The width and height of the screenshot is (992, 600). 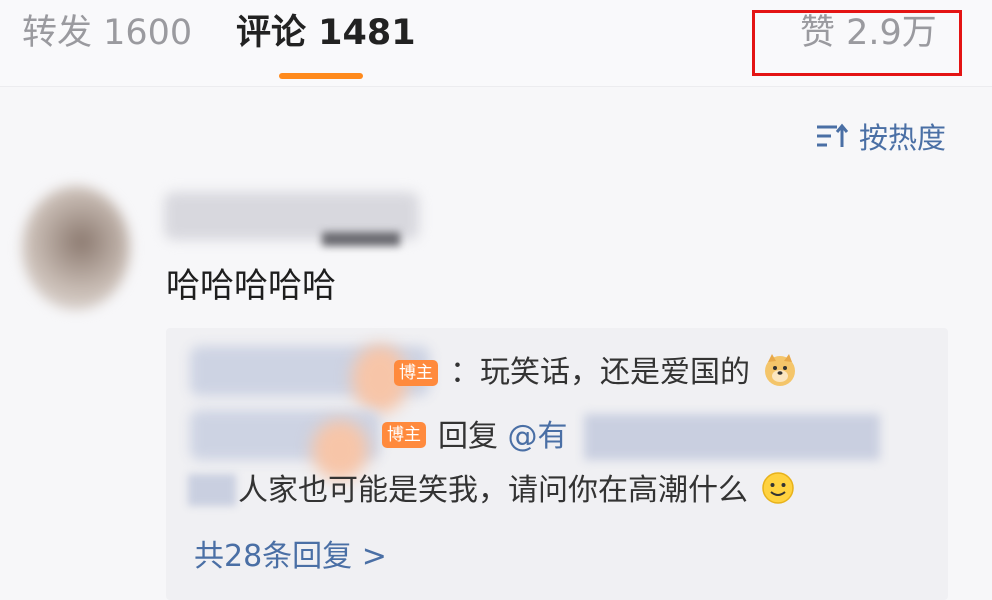 I want to click on reply-item: 人家也可能是笑我，请问你在高潮什么, so click(x=517, y=491).